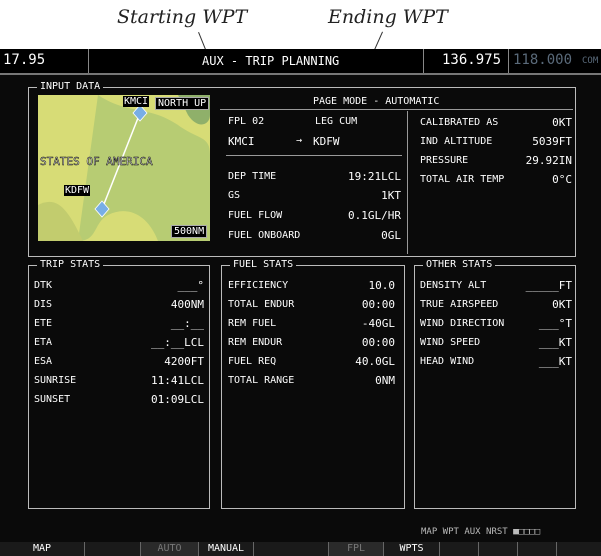 Image resolution: width=601 pixels, height=556 pixels. What do you see at coordinates (450, 342) in the screenshot?
I see `wind-speed-label: WIND SPEED` at bounding box center [450, 342].